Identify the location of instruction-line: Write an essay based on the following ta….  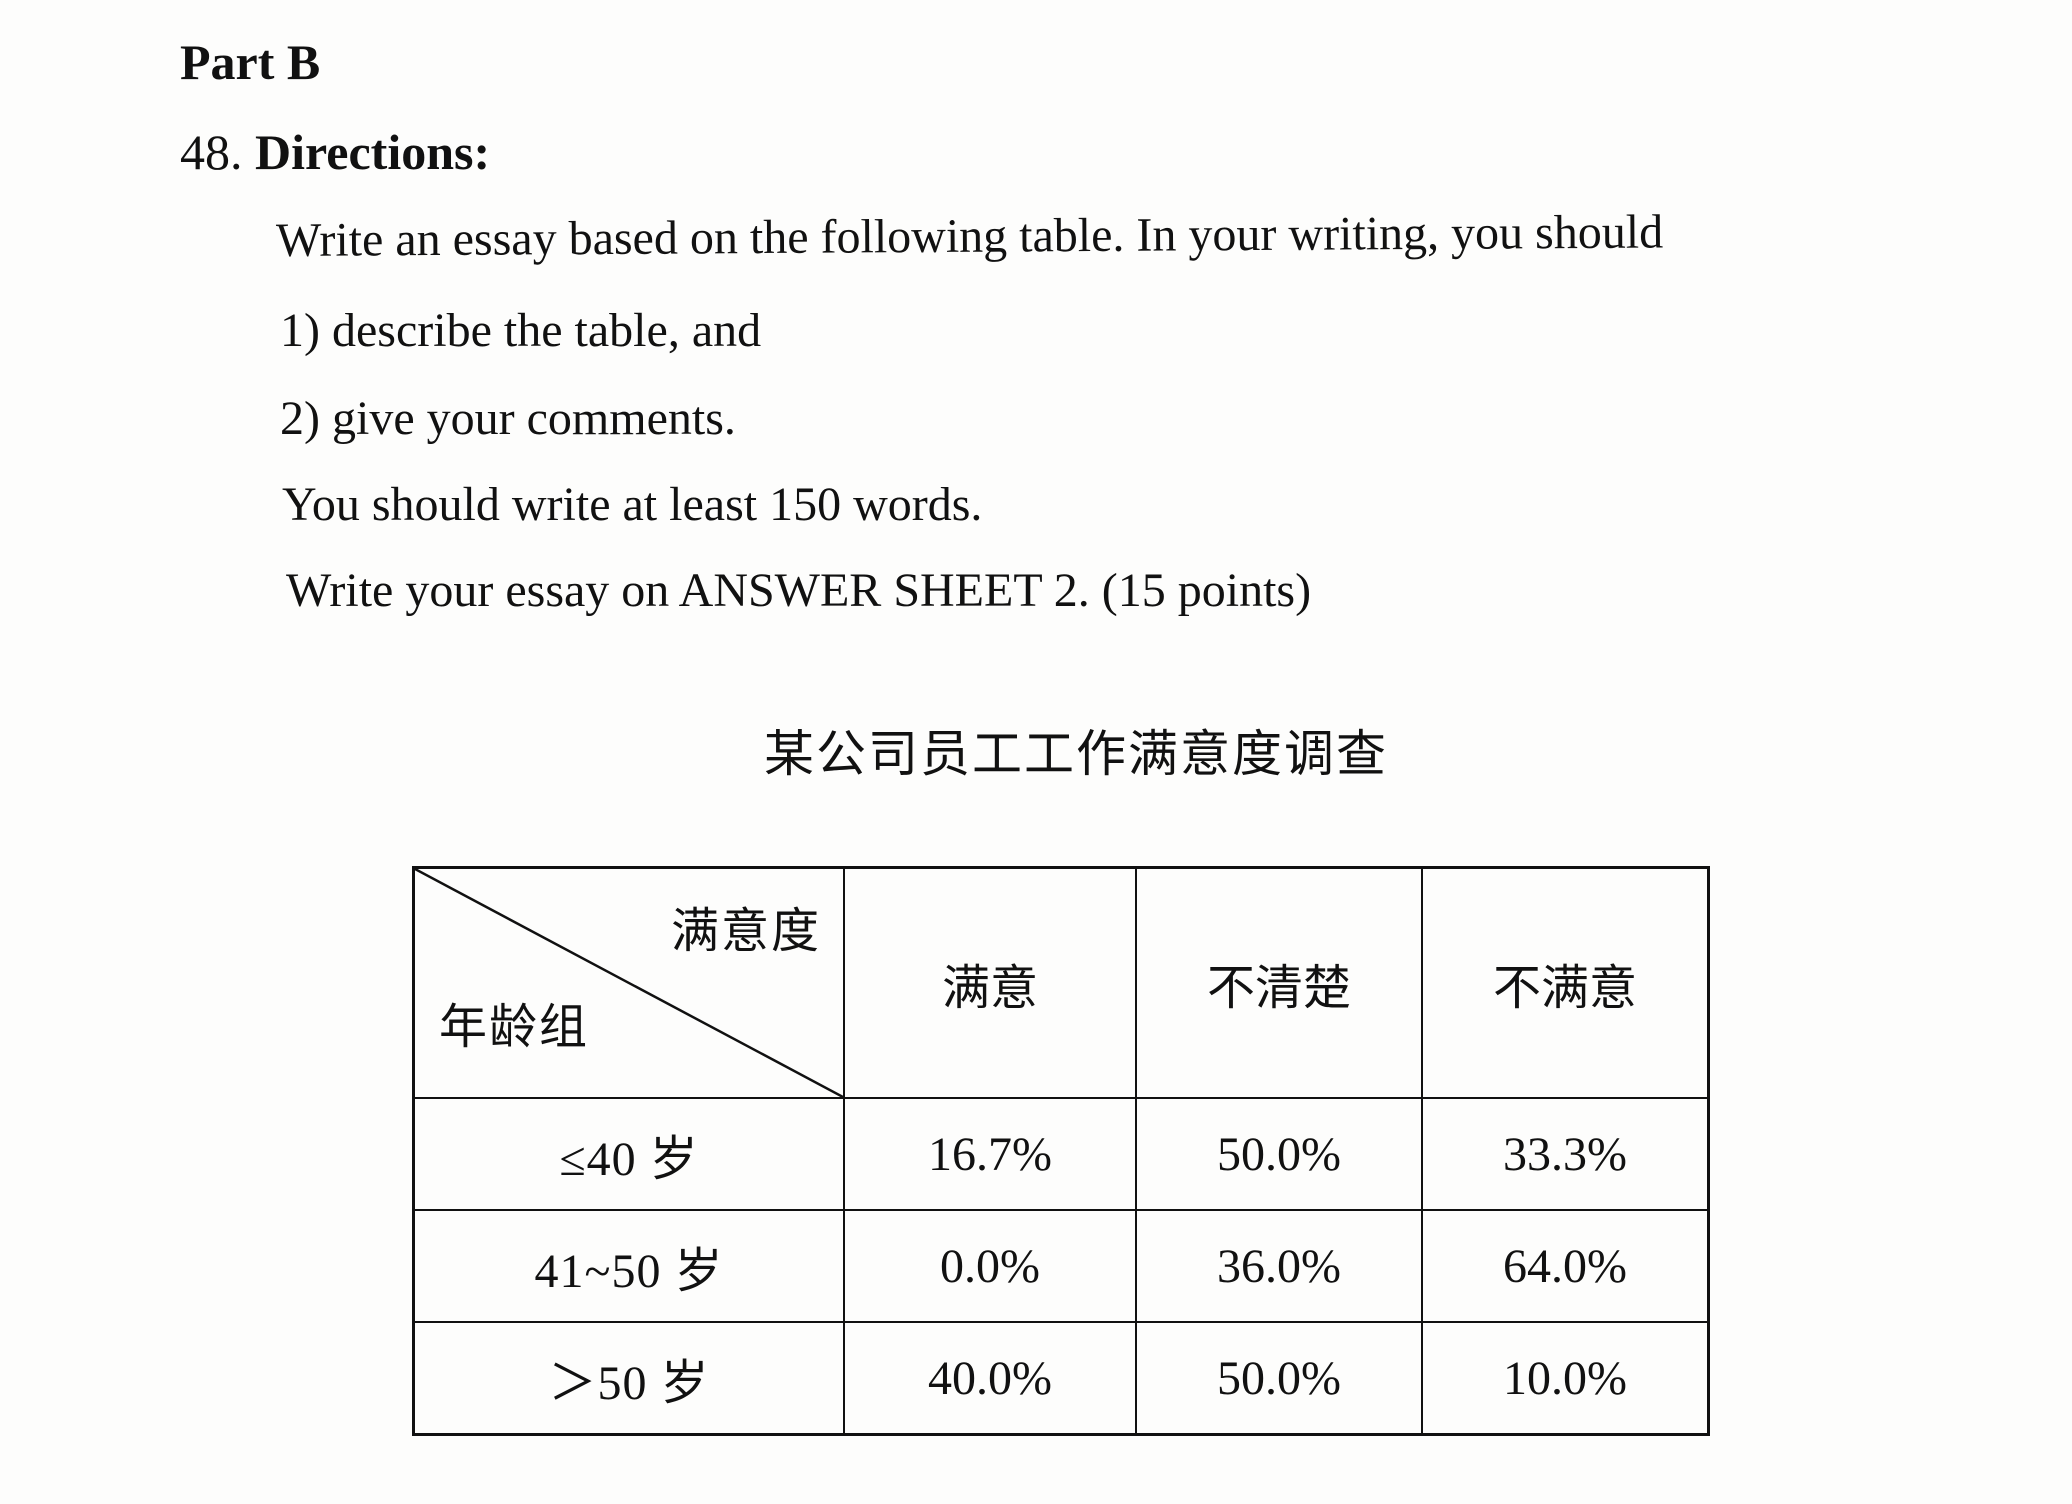
(969, 236).